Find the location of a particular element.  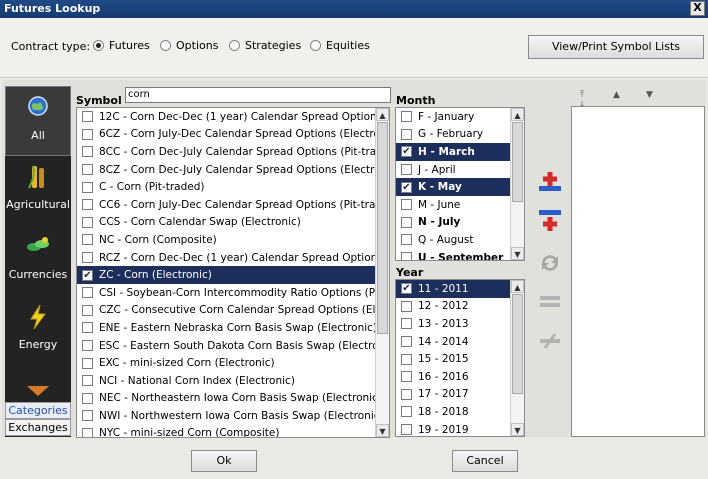

category-energy: Energy is located at coordinates (38, 331).